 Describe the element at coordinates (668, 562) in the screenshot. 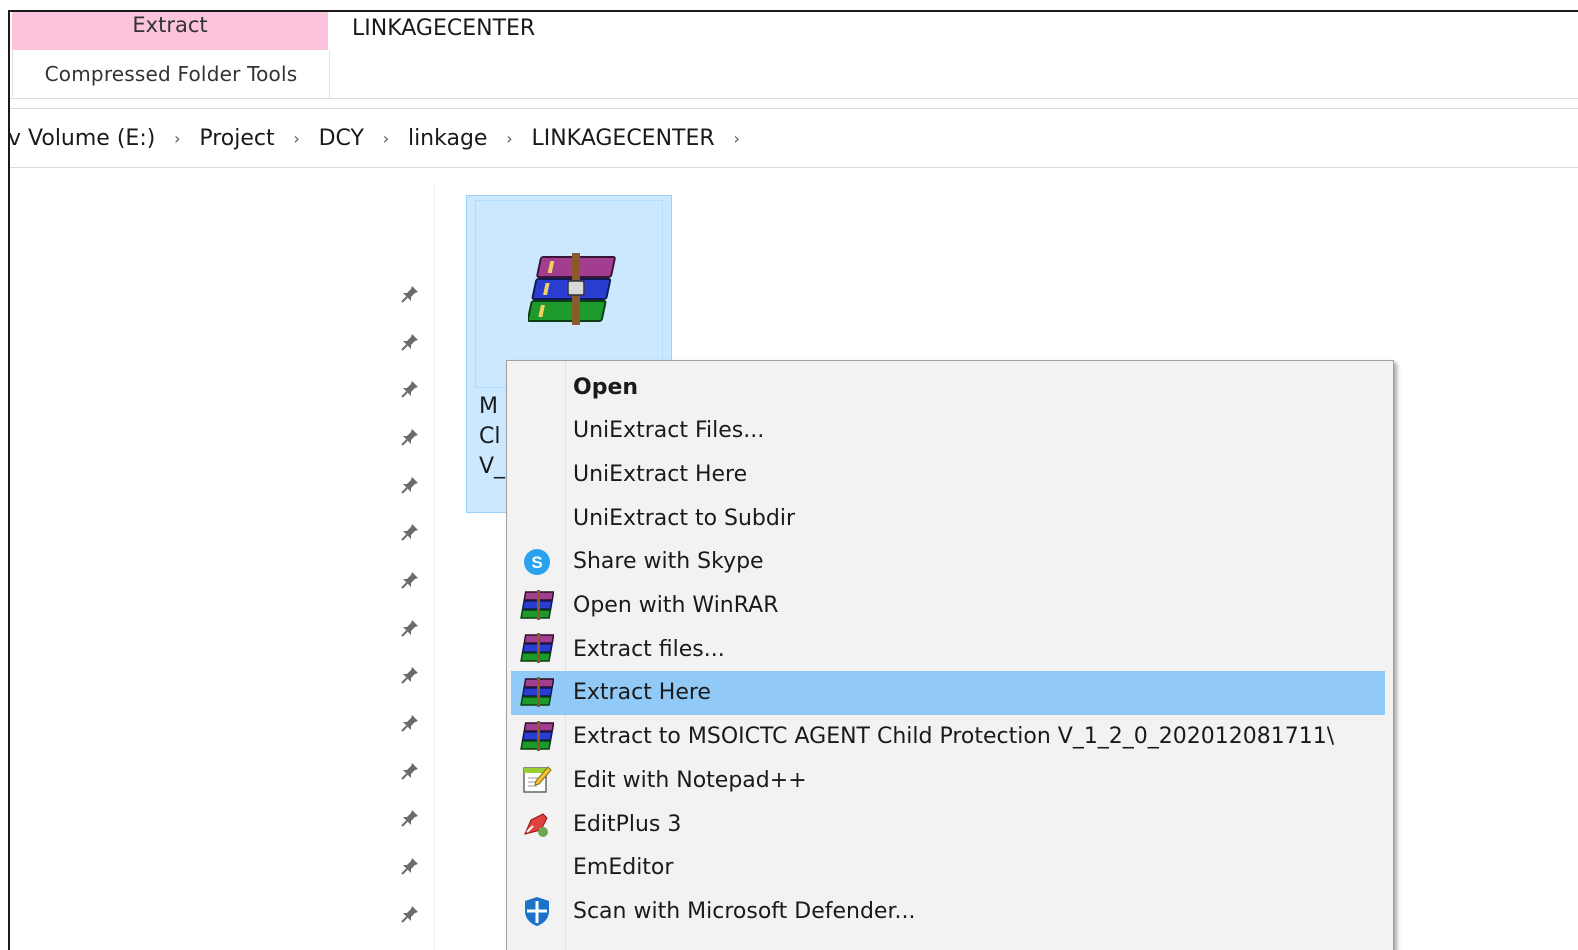

I see `menu-item-label: Share with Skype` at that location.